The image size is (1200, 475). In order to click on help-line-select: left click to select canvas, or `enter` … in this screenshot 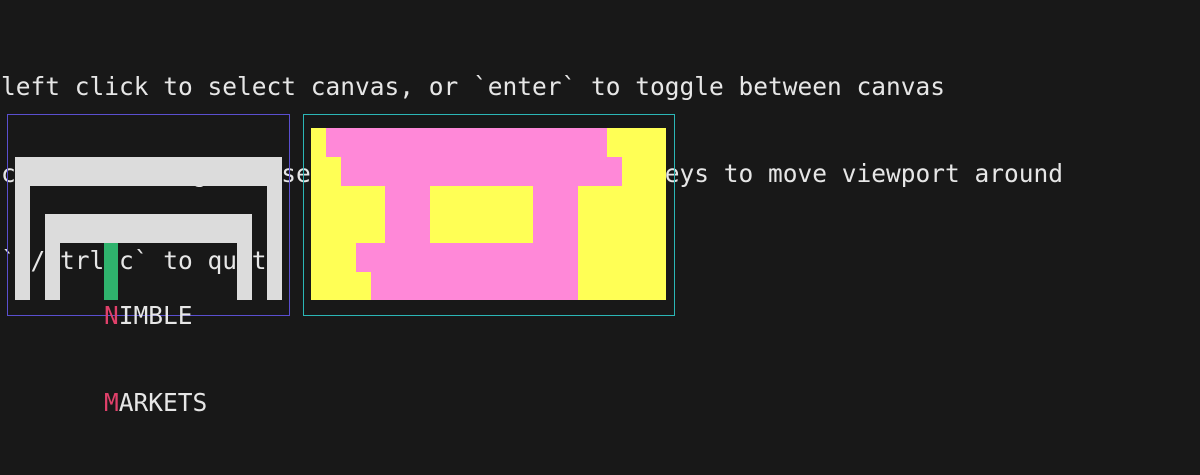, I will do `click(473, 86)`.